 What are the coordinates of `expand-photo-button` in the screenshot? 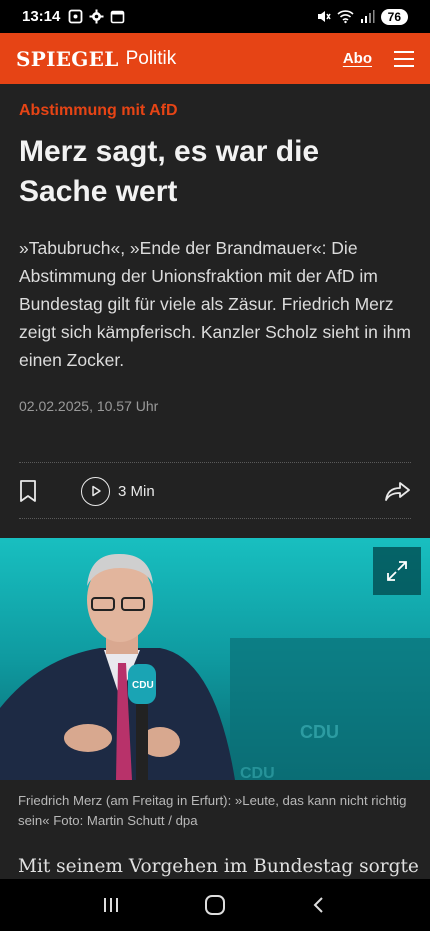 It's located at (397, 571).